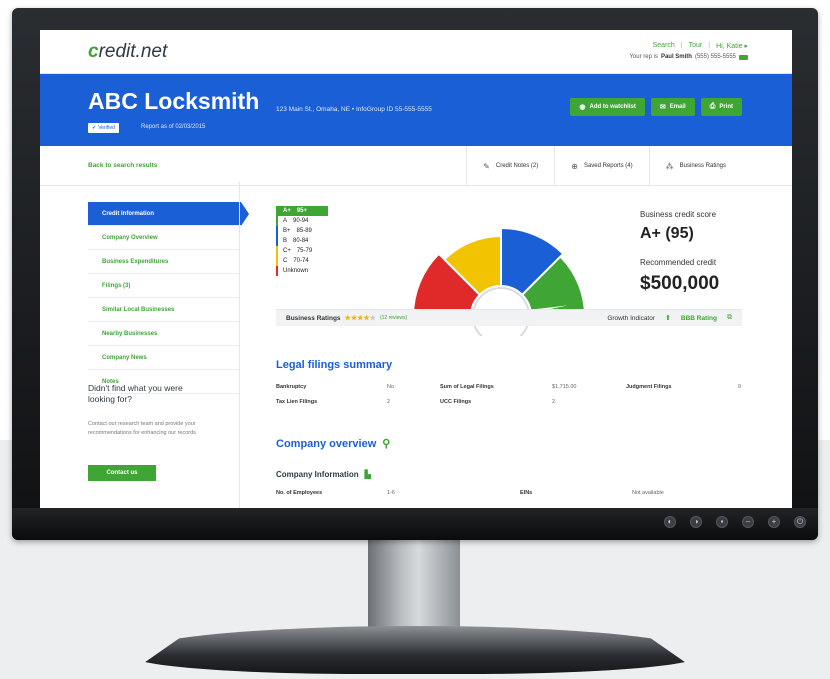  Describe the element at coordinates (372, 318) in the screenshot. I see `star-empty-icon: ★` at that location.